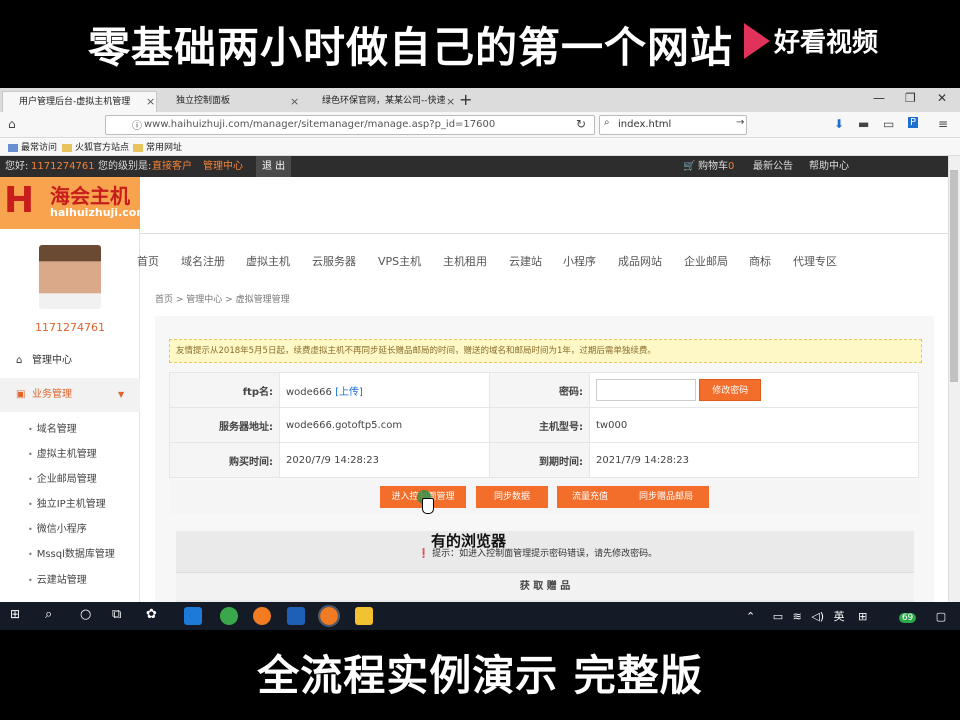 The height and width of the screenshot is (720, 960). Describe the element at coordinates (757, 40) in the screenshot. I see `play-logo-icon` at that location.